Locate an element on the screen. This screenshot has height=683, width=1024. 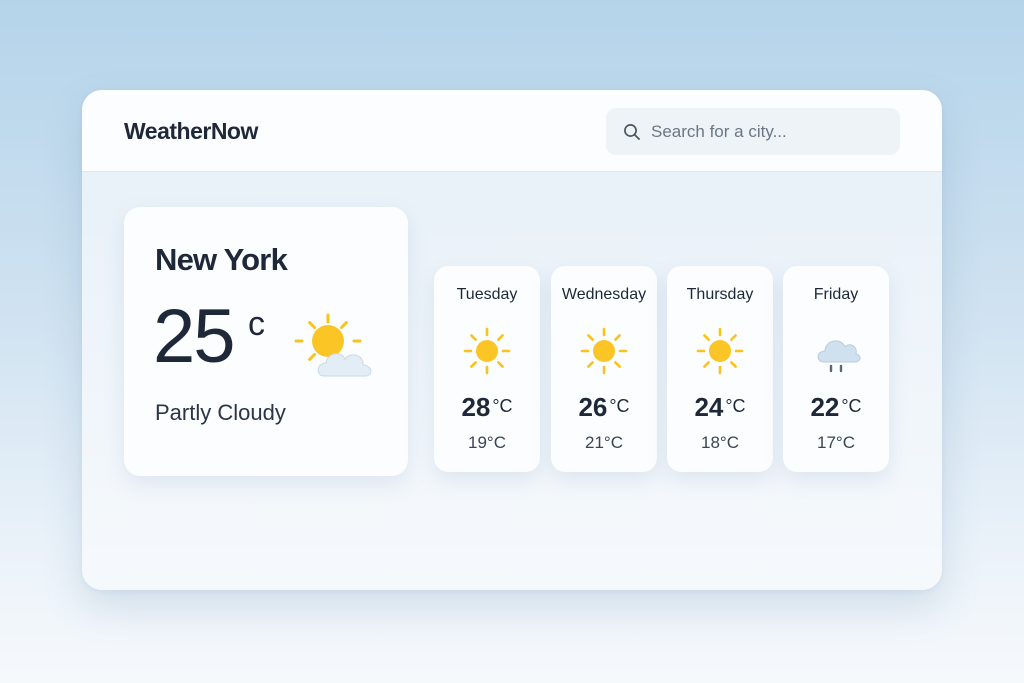
app-logo: WeatherNow is located at coordinates (191, 131).